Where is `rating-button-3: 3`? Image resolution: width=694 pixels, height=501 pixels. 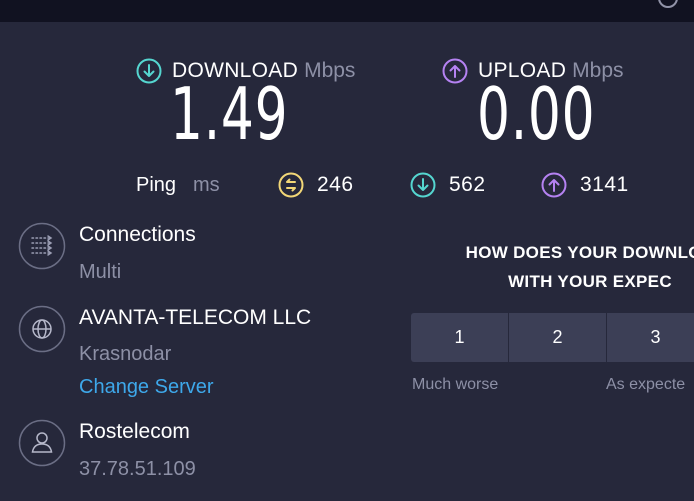
rating-button-3: 3 is located at coordinates (650, 337).